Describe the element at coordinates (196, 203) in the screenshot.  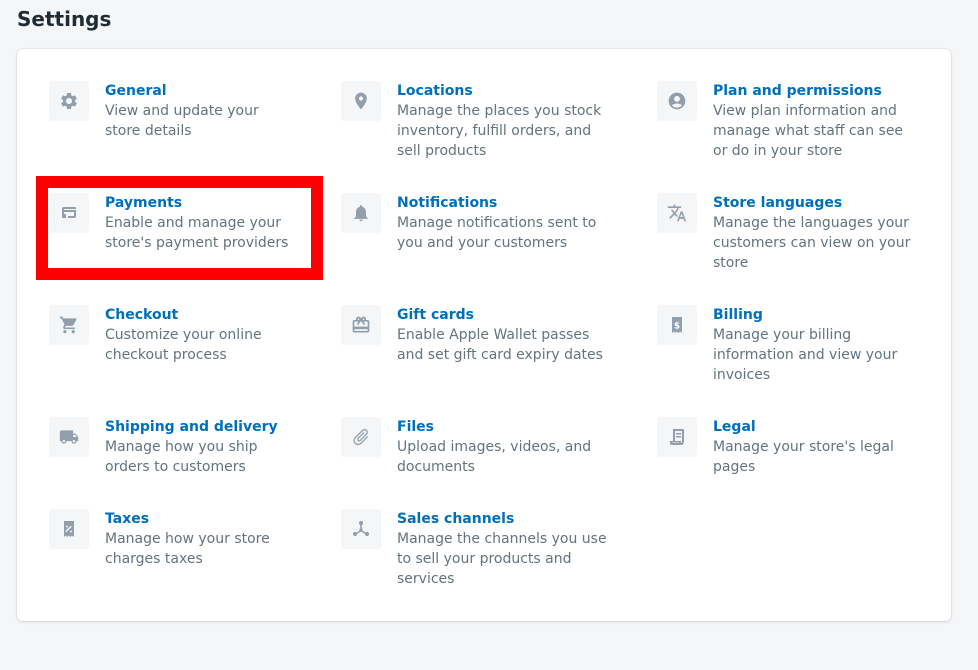
I see `item-title: Payments` at that location.